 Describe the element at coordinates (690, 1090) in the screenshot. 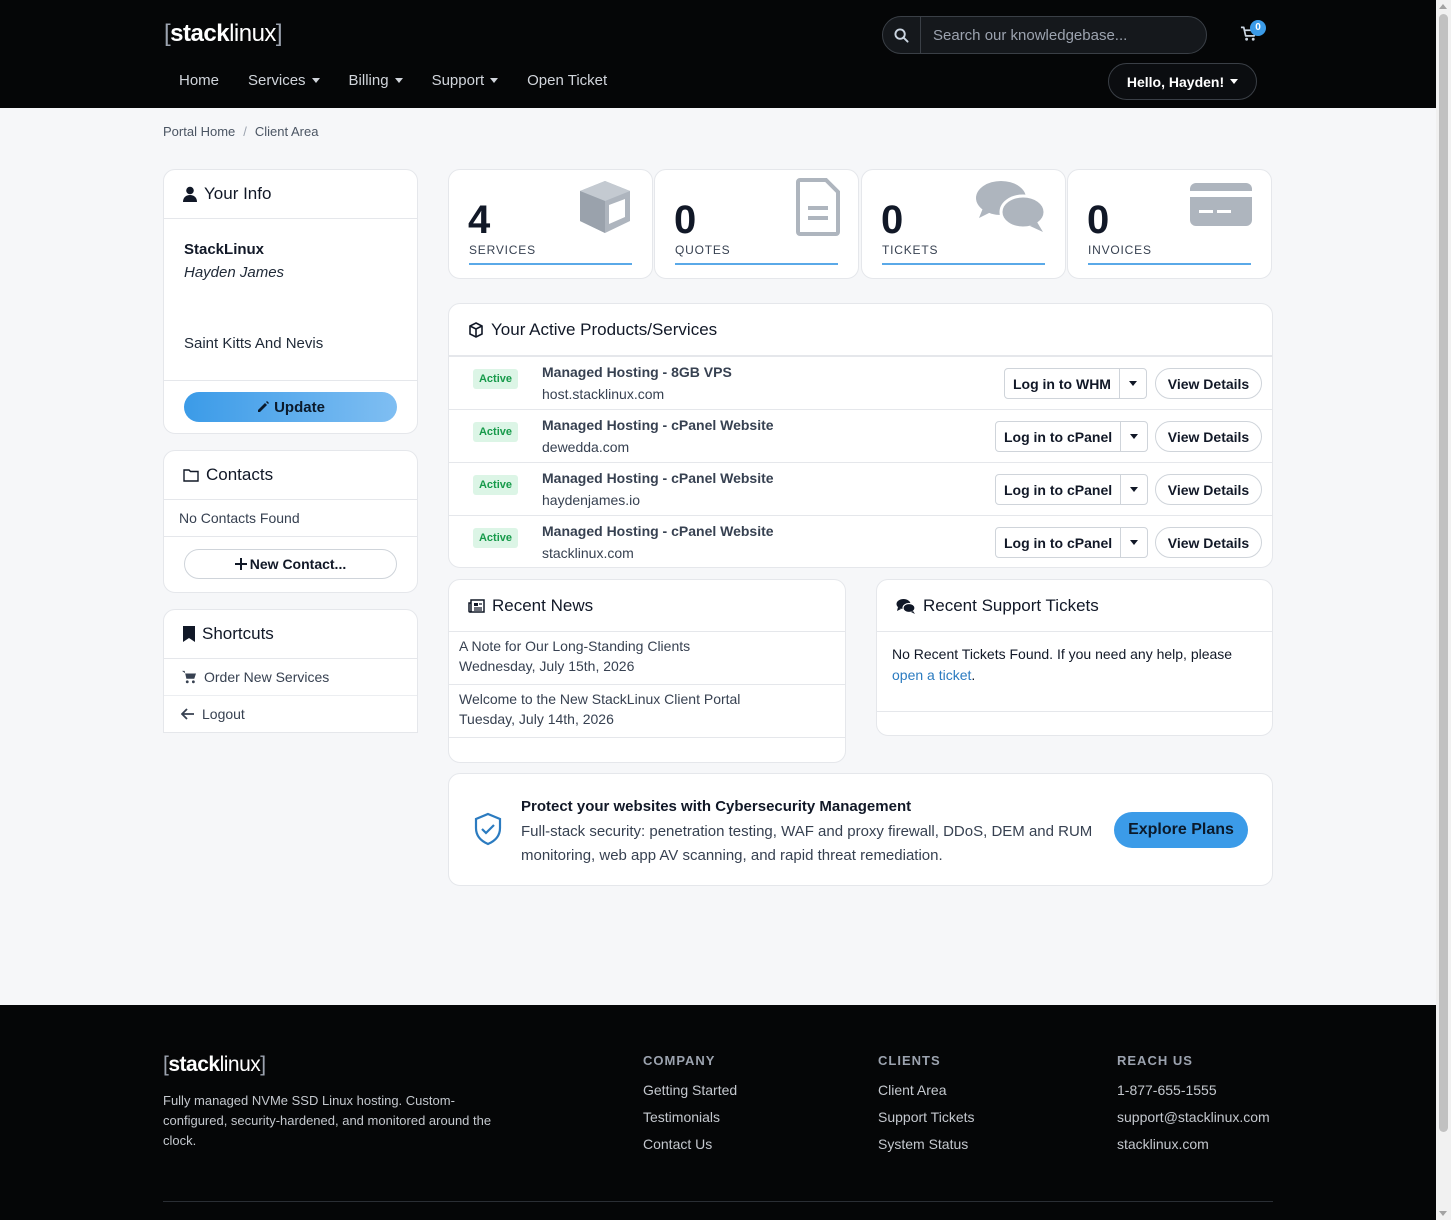

I see `footer-link: Getting Started` at that location.